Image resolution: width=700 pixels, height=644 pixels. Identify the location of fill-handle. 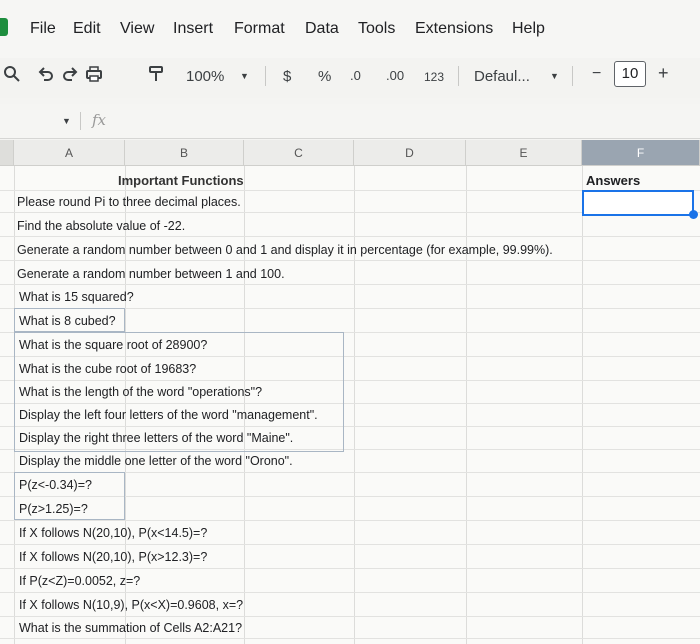
(693, 214).